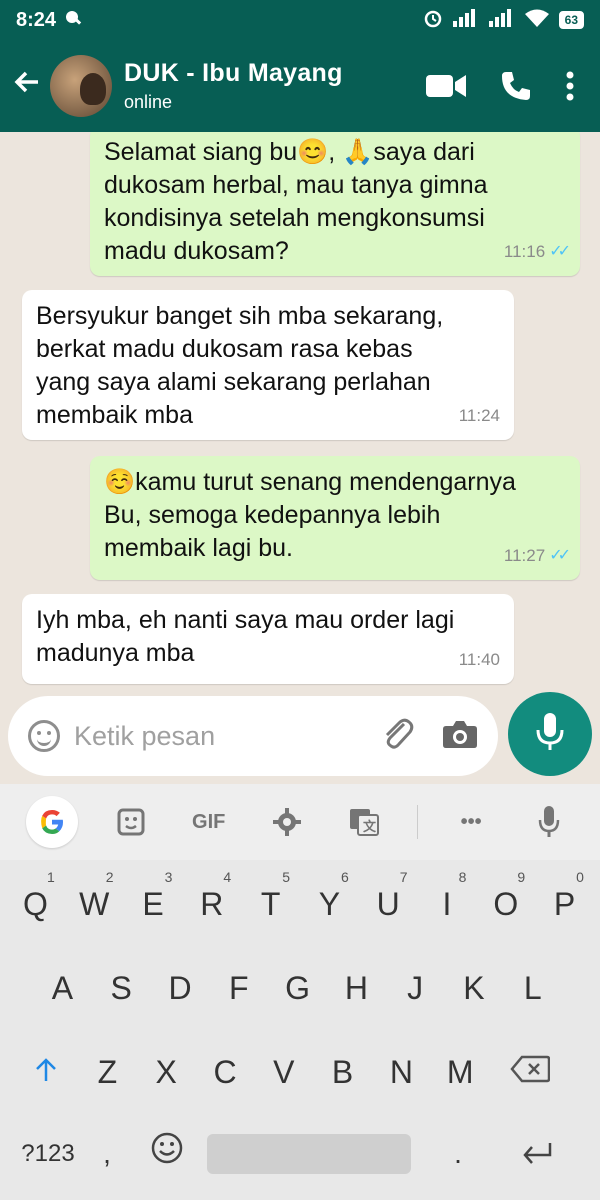 The height and width of the screenshot is (1200, 600). I want to click on key-y: Y6, so click(329, 902).